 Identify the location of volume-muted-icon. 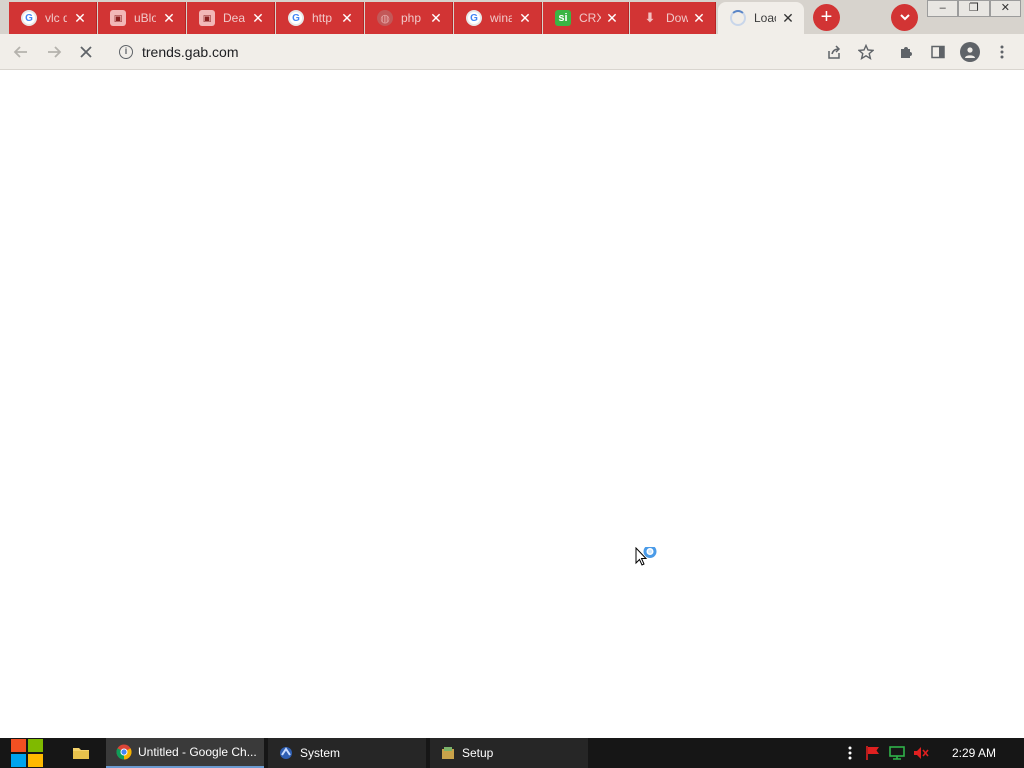
(921, 753).